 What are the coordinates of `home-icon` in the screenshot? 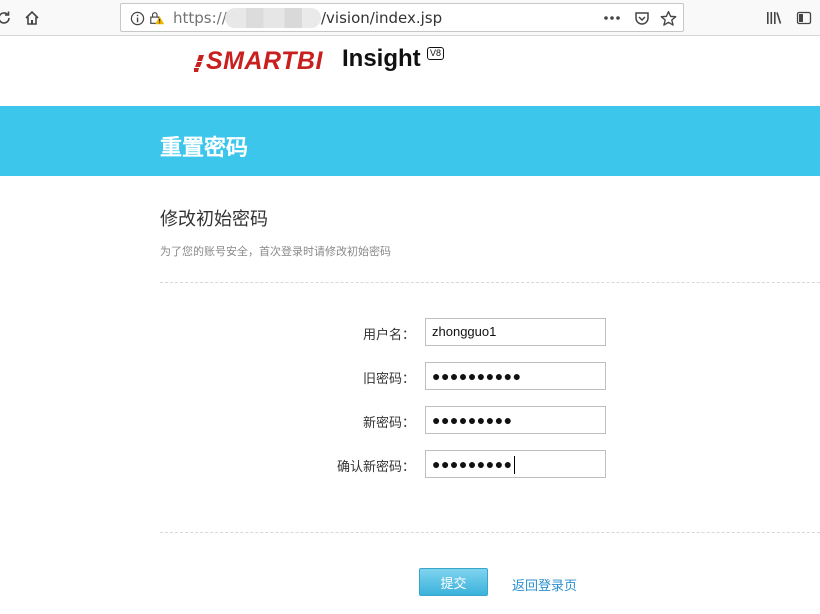 It's located at (32, 18).